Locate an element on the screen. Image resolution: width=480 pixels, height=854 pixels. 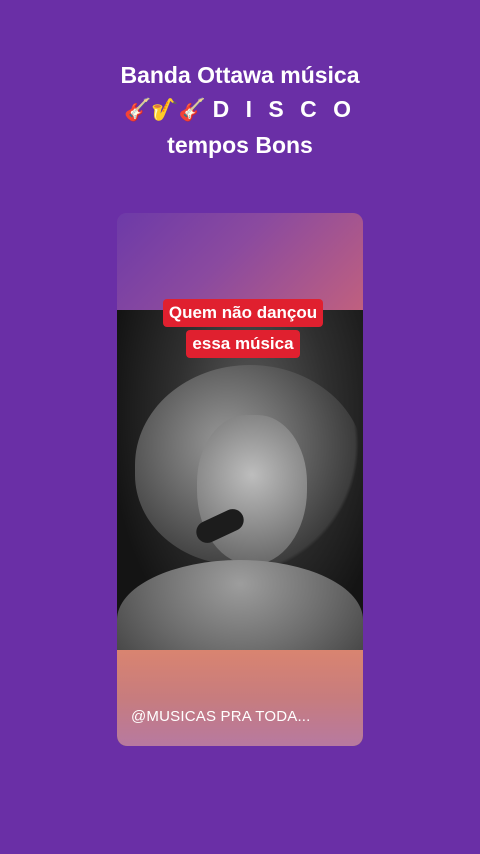
singer-shoulders is located at coordinates (240, 605).